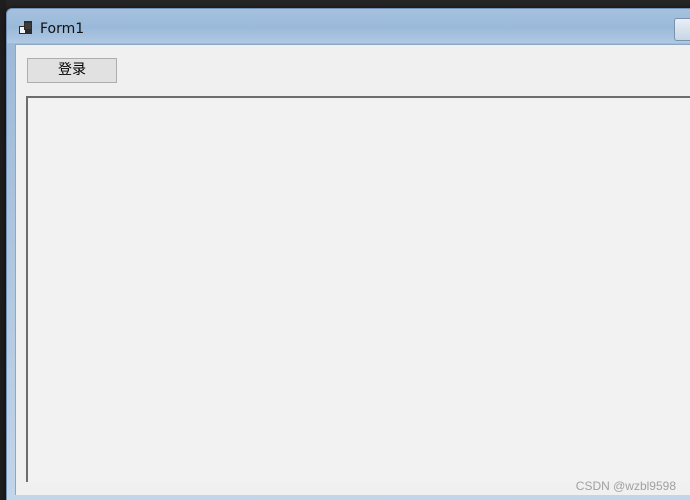 Image resolution: width=690 pixels, height=500 pixels. Describe the element at coordinates (26, 28) in the screenshot. I see `winforms-app-icon` at that location.